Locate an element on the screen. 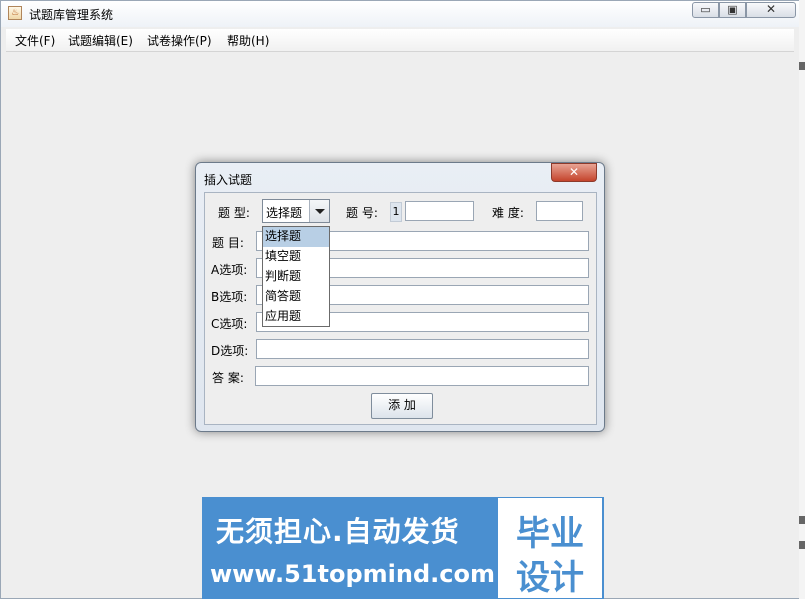  option-c-label: C选项: is located at coordinates (229, 324).